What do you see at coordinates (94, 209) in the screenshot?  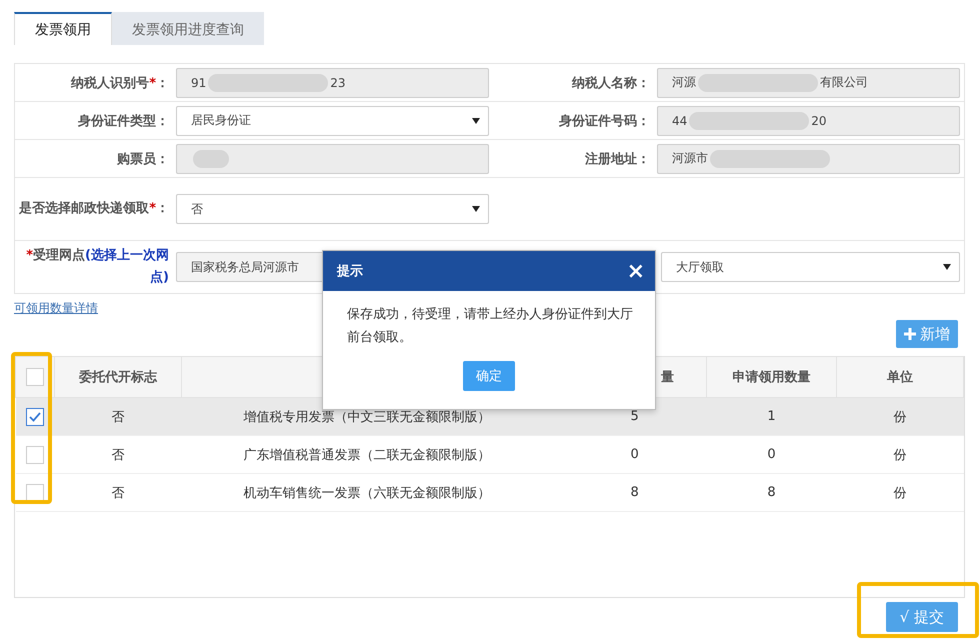 I see `field-label: 是否选择邮政快递领取*：` at bounding box center [94, 209].